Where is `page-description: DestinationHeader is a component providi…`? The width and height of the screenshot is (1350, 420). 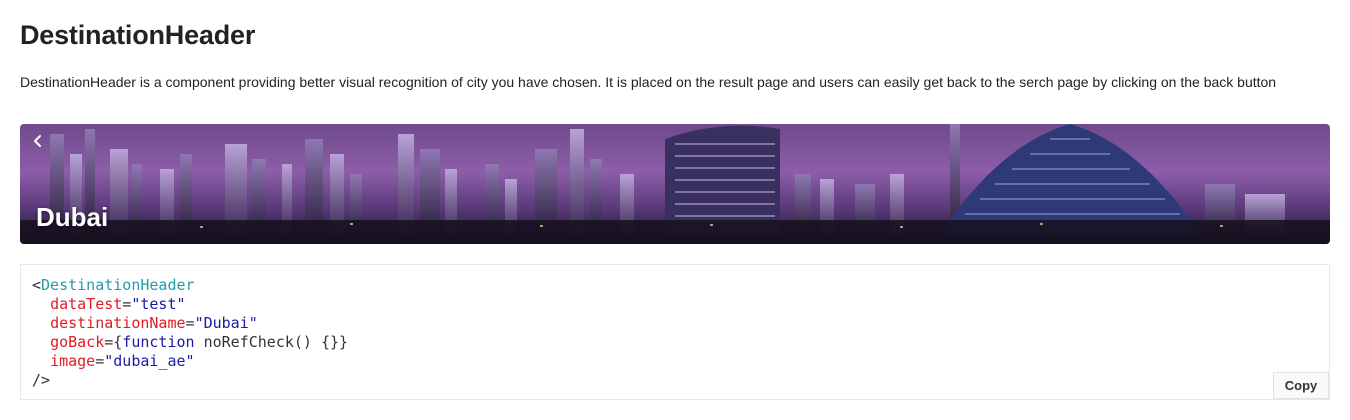 page-description: DestinationHeader is a component providi… is located at coordinates (648, 82).